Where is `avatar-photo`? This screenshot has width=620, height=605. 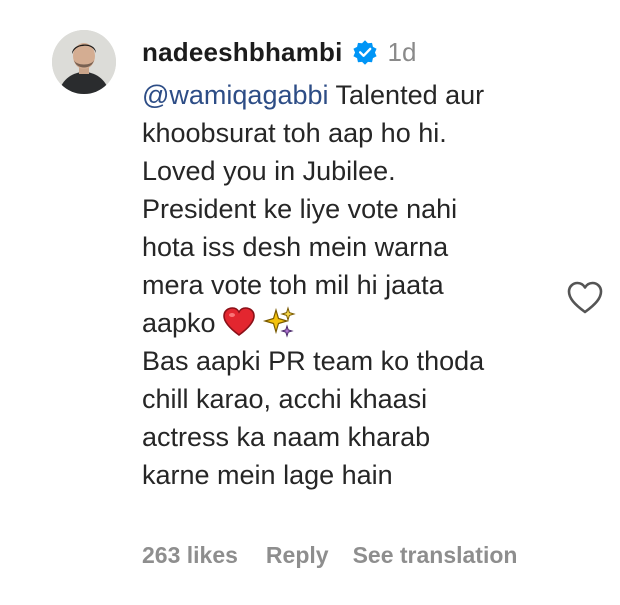
avatar-photo is located at coordinates (84, 62).